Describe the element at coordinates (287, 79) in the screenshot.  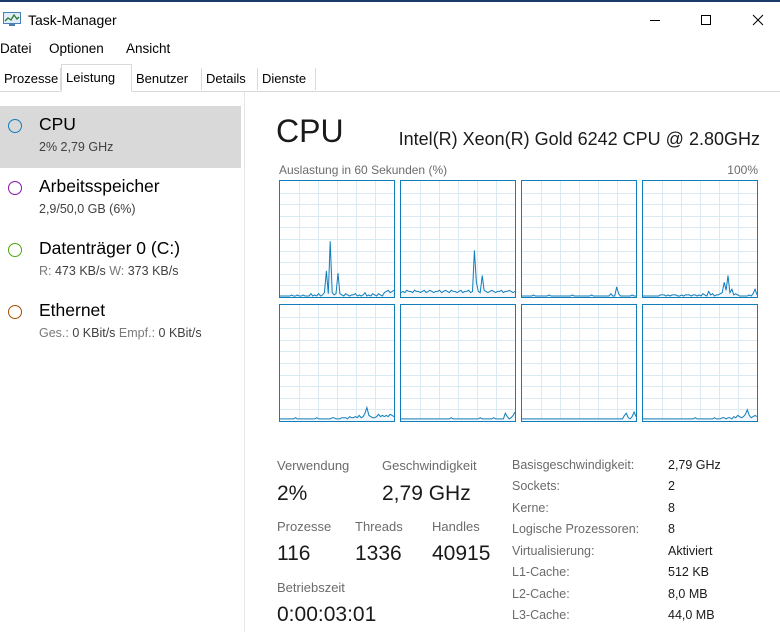
I see `tab-dienste: Dienste` at that location.